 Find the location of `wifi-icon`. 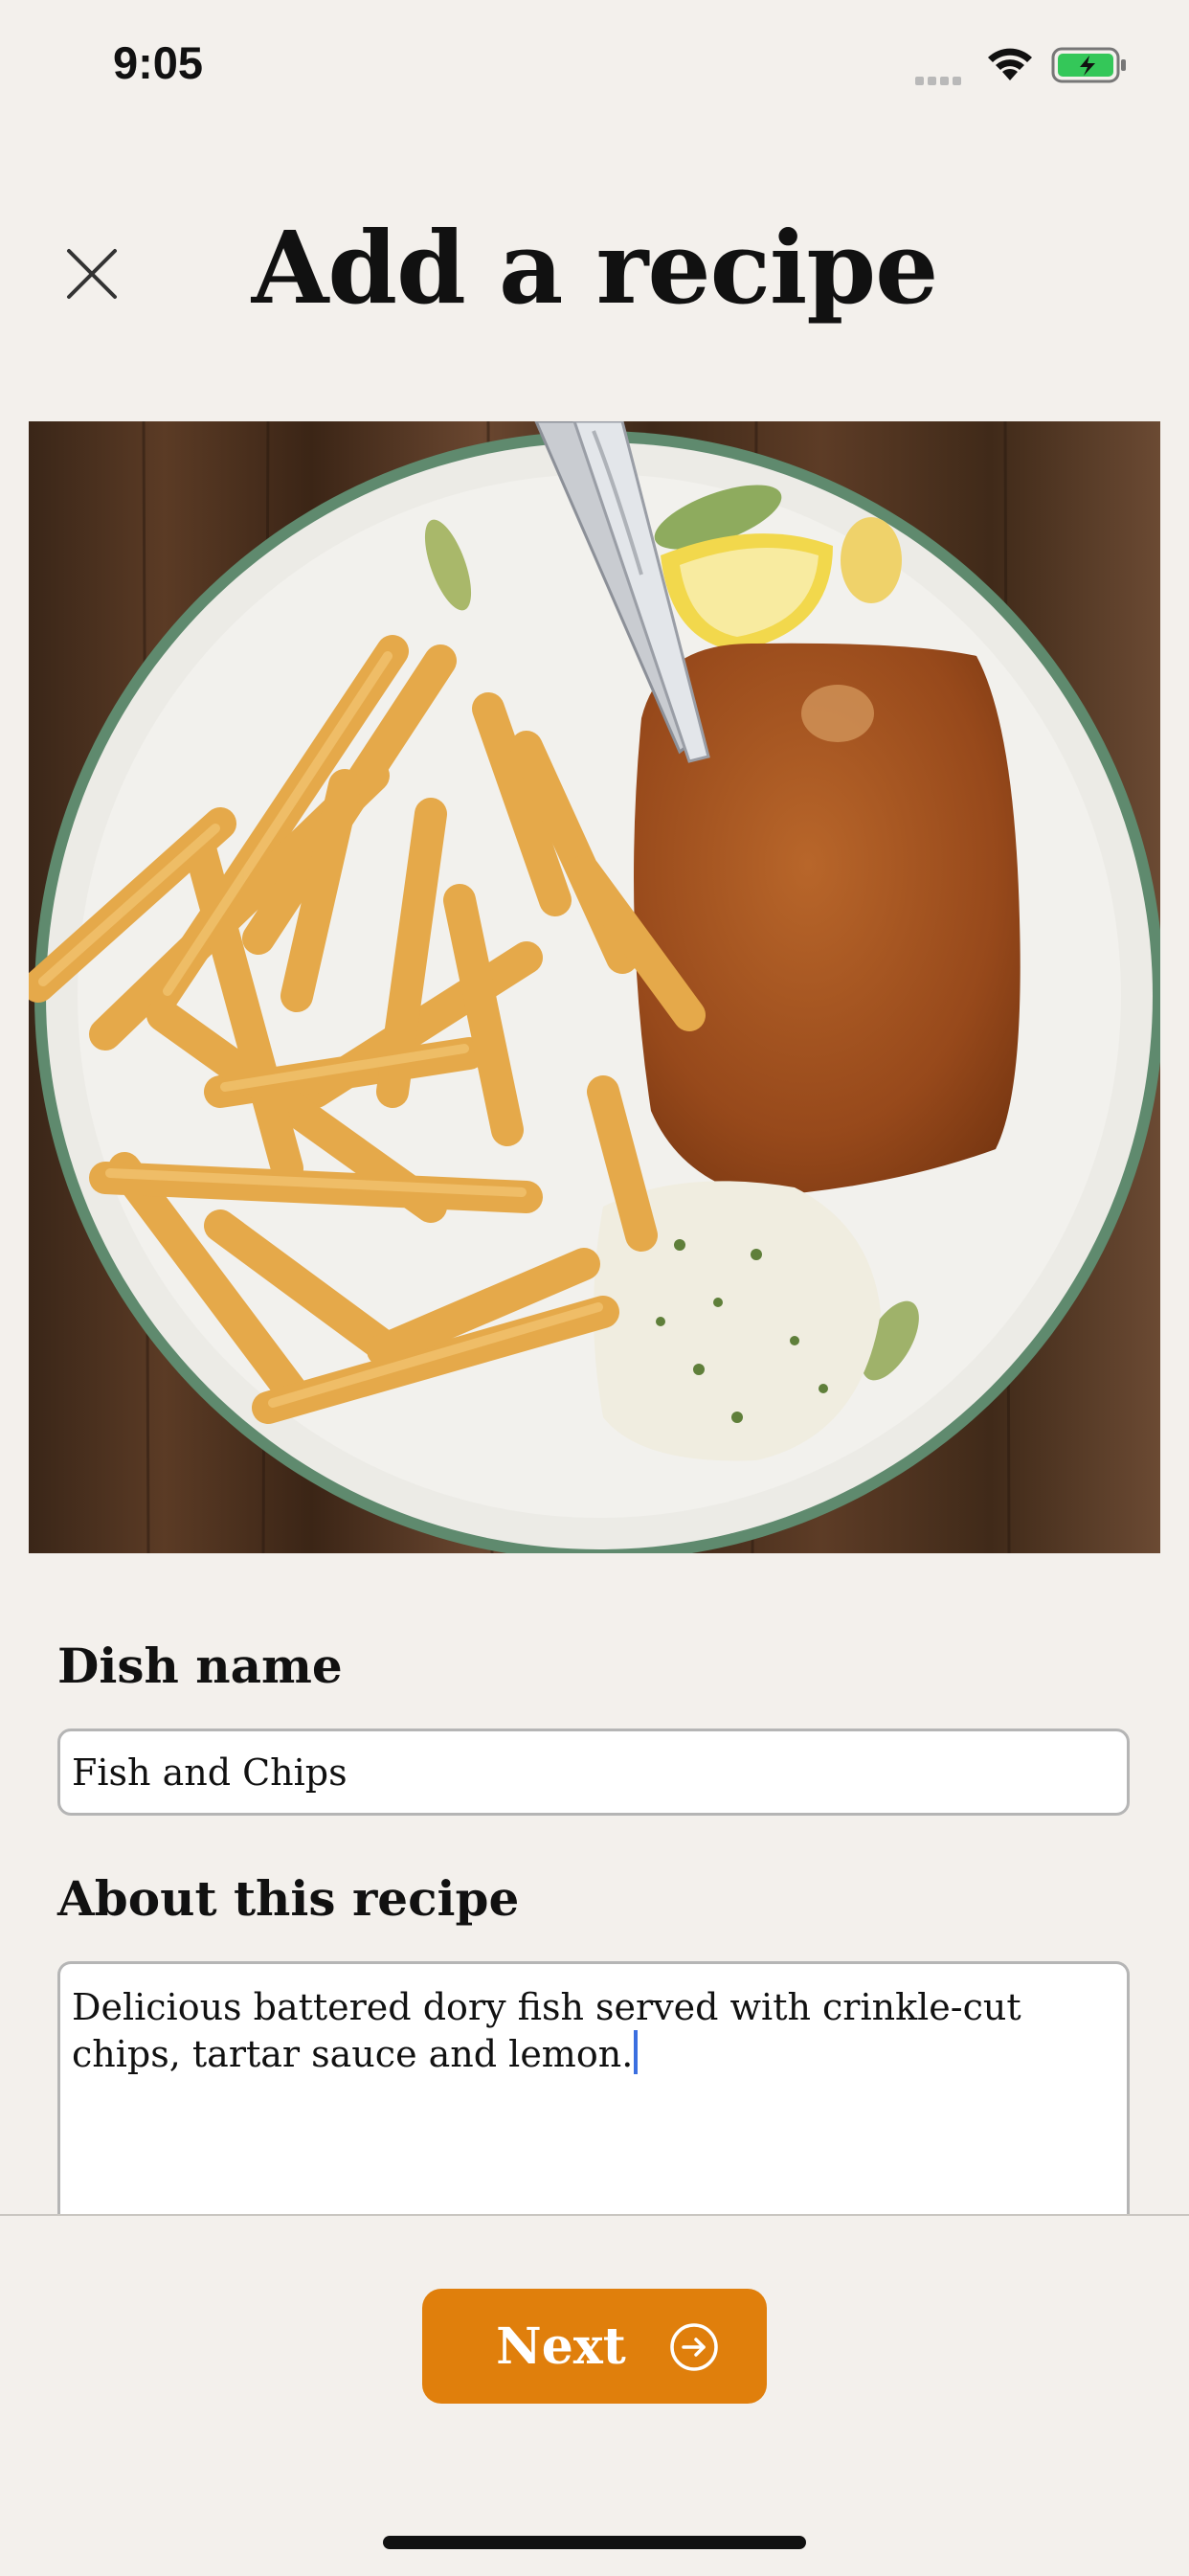

wifi-icon is located at coordinates (1010, 64).